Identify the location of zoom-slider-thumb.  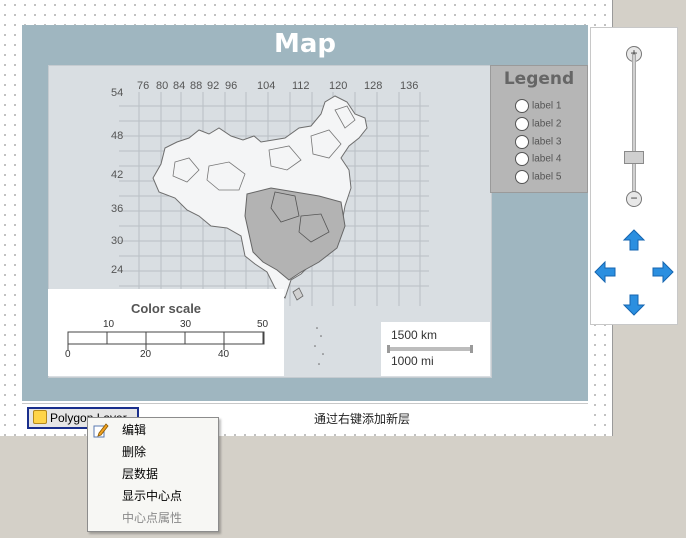
(634, 157).